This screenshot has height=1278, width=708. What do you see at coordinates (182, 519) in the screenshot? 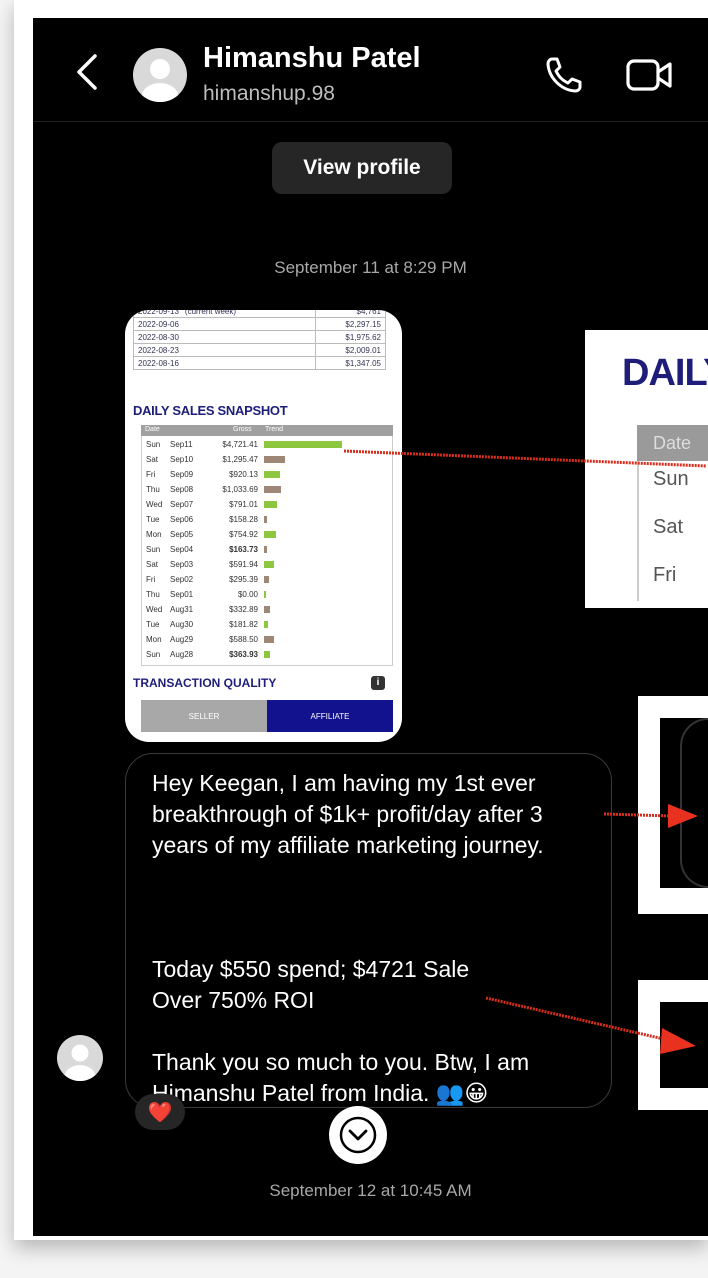
I see `snapshot-date: Sep06` at bounding box center [182, 519].